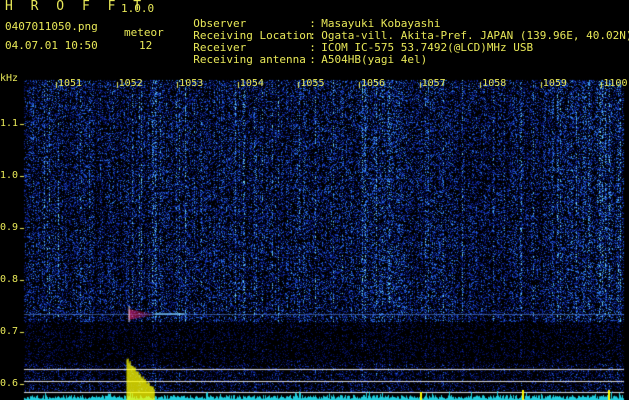 This screenshot has height=400, width=629. Describe the element at coordinates (554, 83) in the screenshot. I see `x-tick-label: 1059` at that location.